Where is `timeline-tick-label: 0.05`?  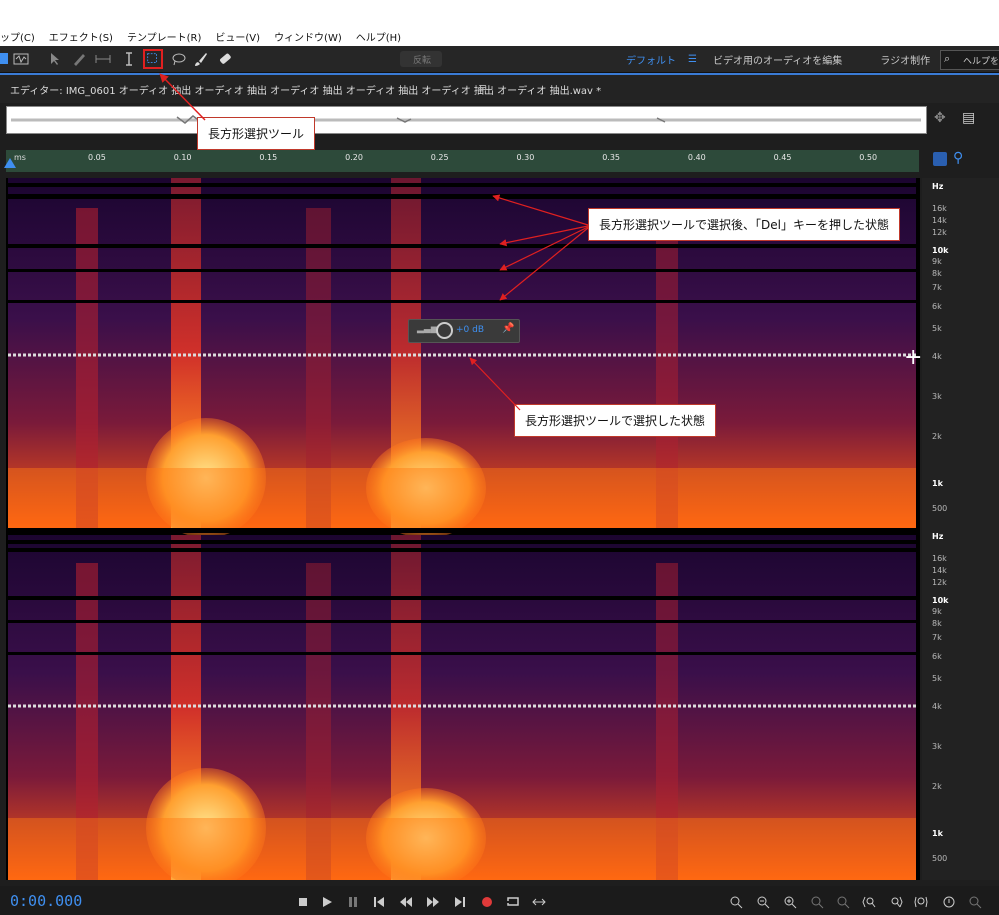 timeline-tick-label: 0.05 is located at coordinates (97, 157).